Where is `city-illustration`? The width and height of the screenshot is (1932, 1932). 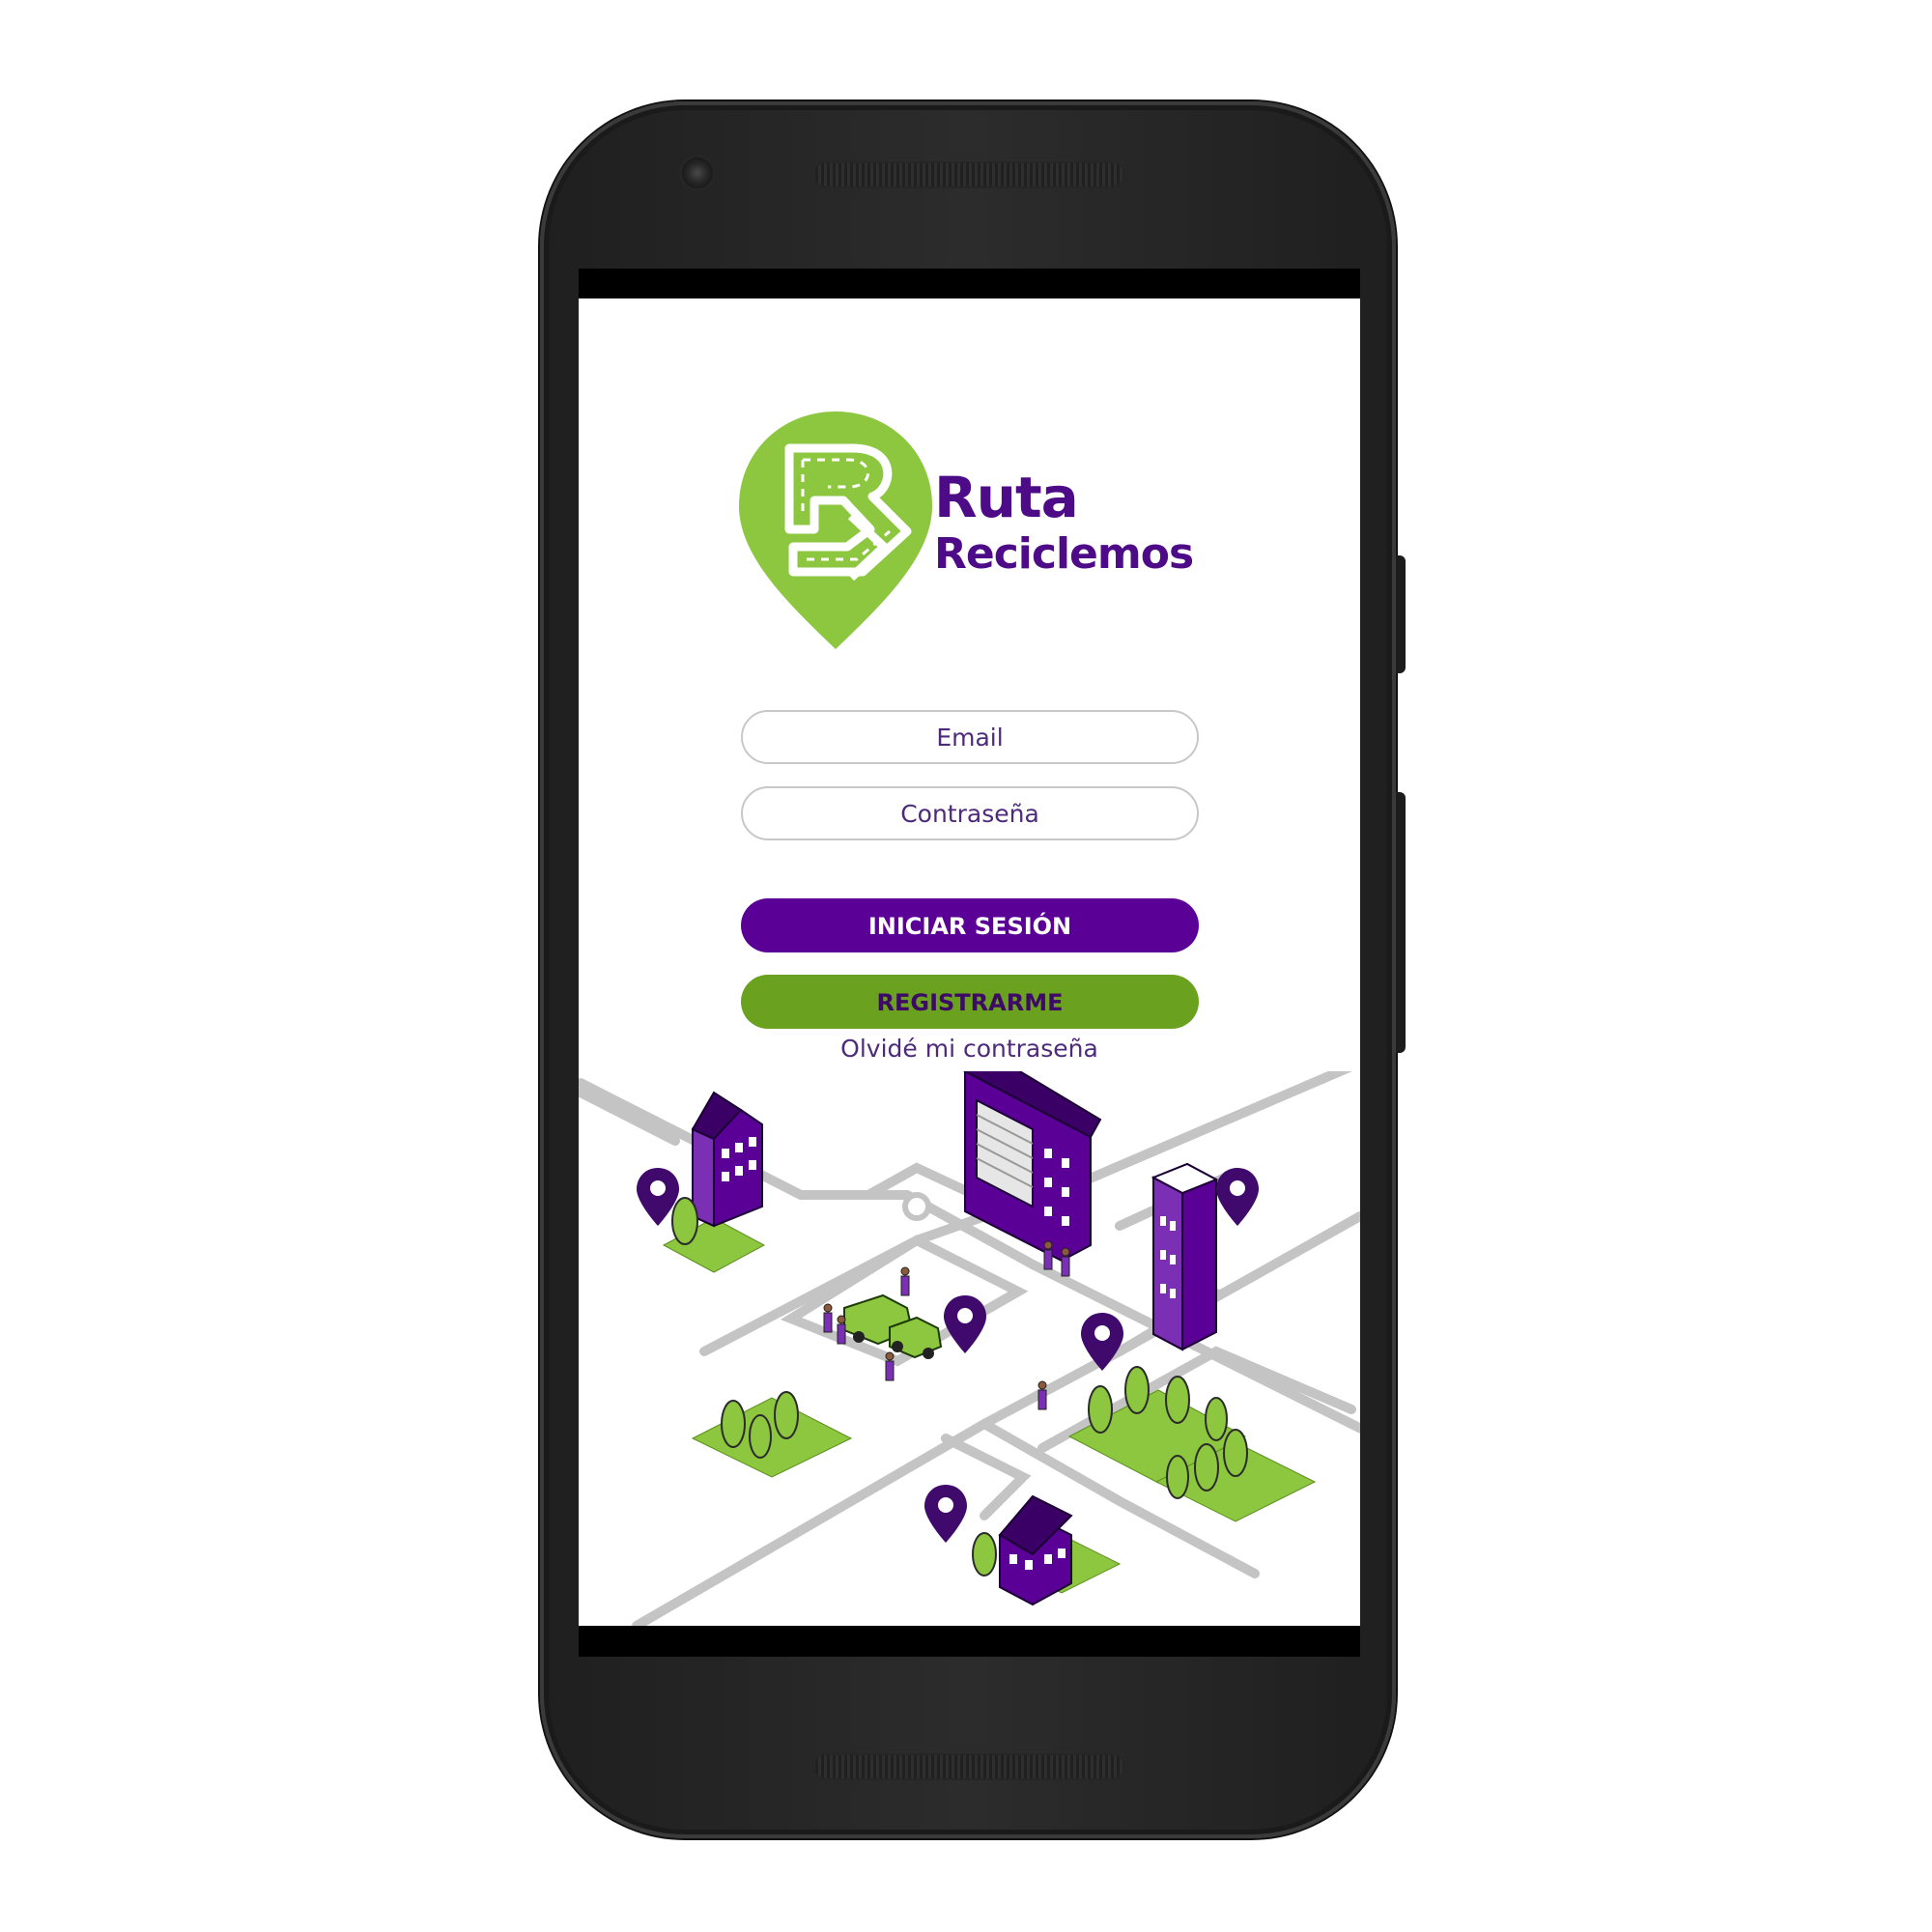
city-illustration is located at coordinates (969, 1348).